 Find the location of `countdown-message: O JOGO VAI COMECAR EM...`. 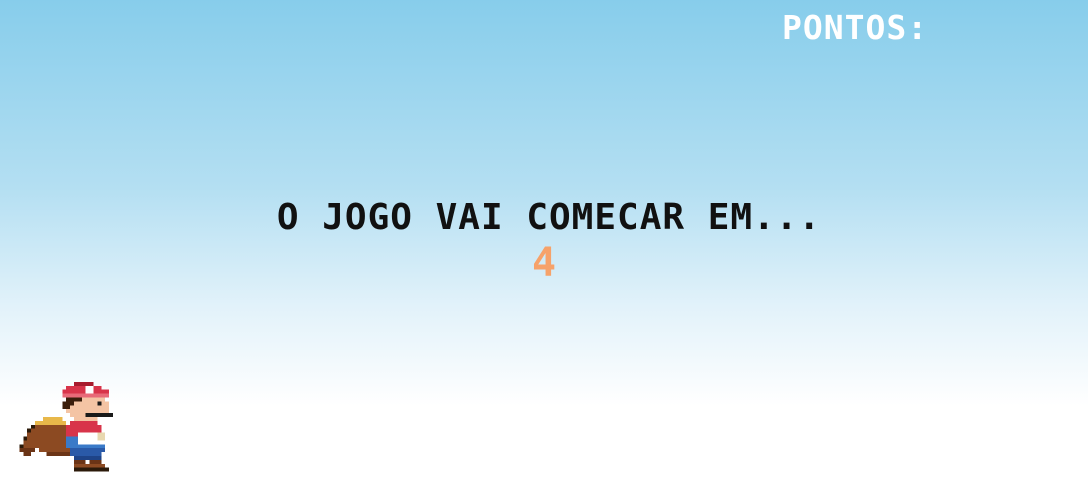

countdown-message: O JOGO VAI COMECAR EM... is located at coordinates (549, 217).